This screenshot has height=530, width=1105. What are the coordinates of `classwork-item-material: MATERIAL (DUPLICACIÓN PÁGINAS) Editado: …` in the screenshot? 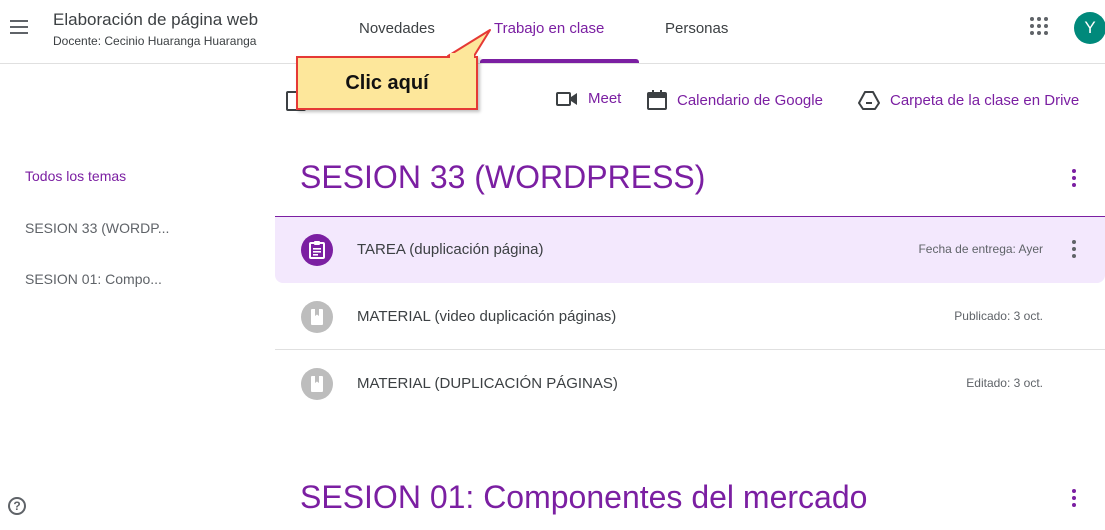 It's located at (690, 384).